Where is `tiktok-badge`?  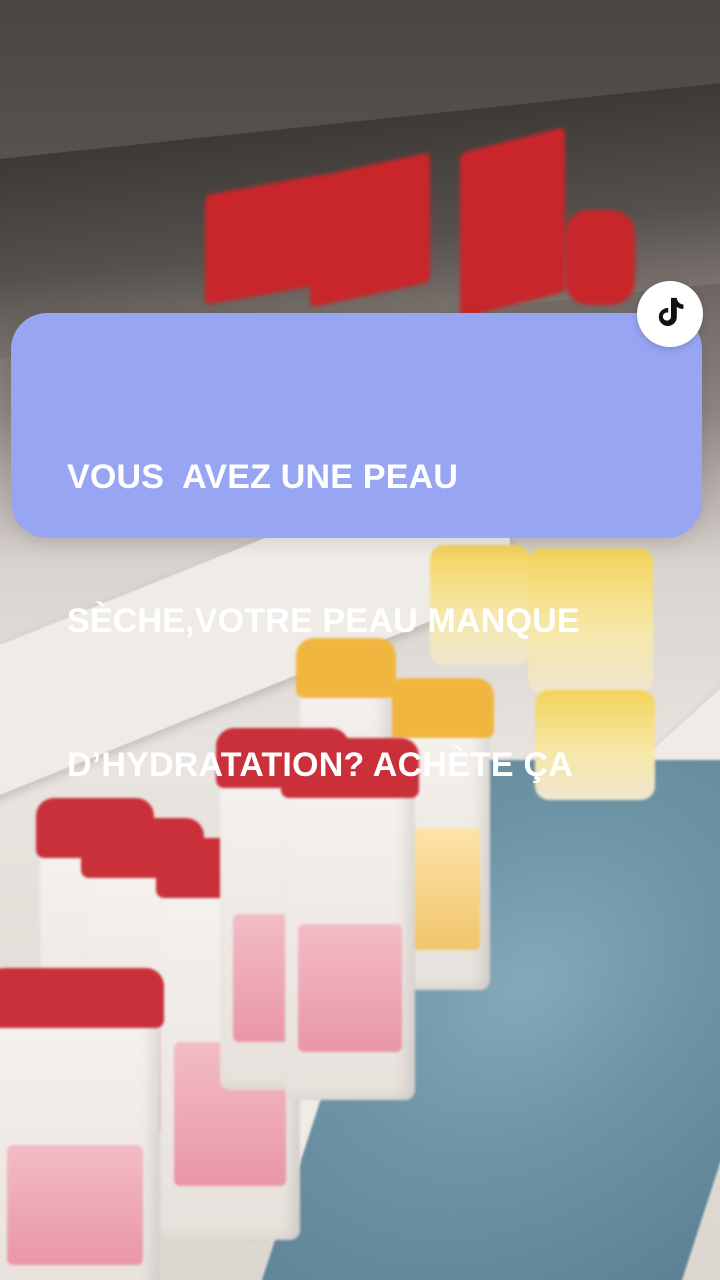
tiktok-badge is located at coordinates (670, 314).